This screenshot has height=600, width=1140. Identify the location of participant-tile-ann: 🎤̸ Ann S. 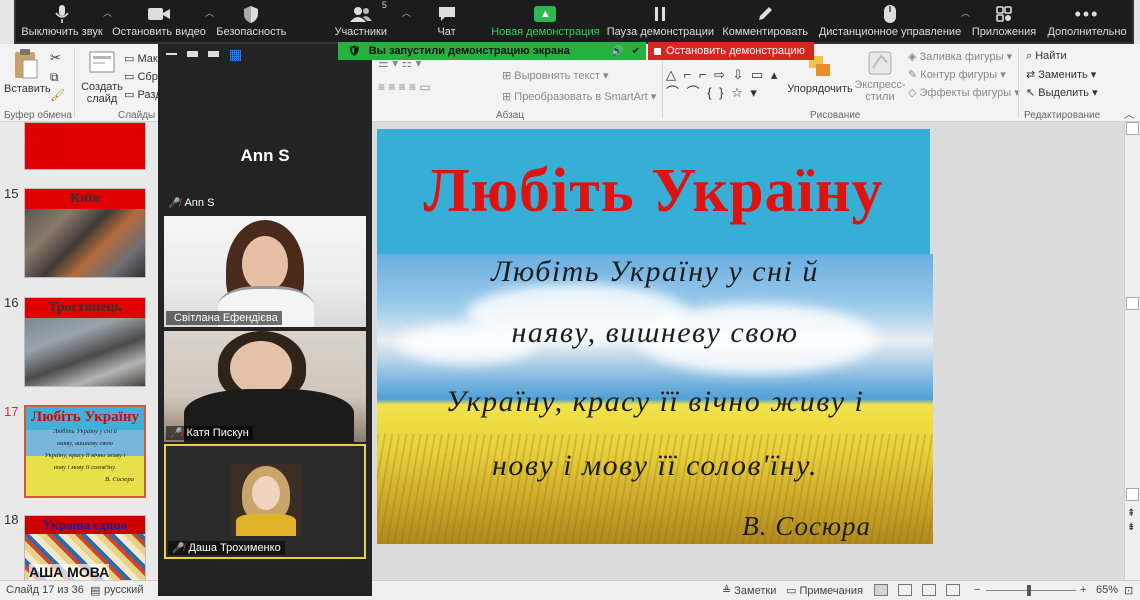
(191, 203).